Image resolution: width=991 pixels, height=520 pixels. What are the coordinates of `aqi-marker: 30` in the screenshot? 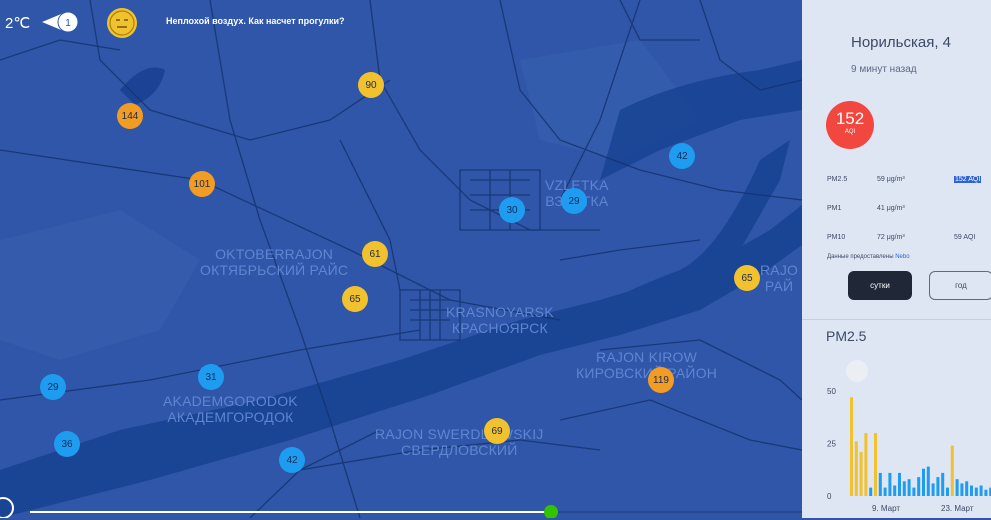 It's located at (512, 210).